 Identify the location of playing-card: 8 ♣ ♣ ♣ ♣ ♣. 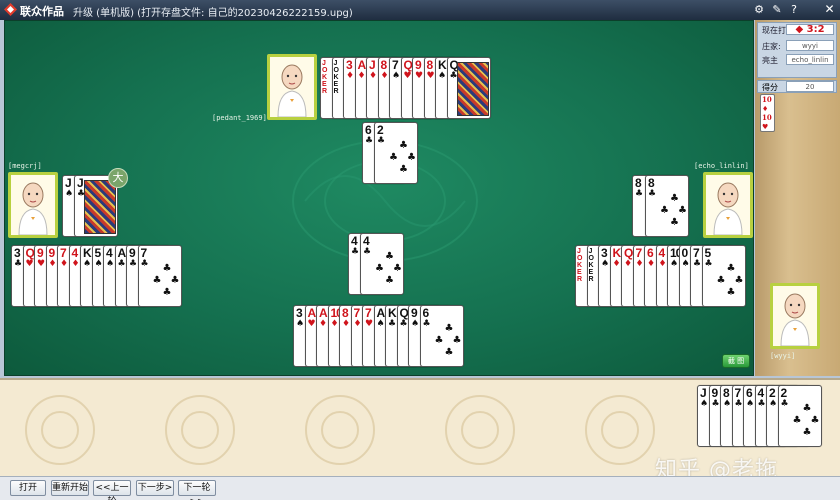
(667, 206).